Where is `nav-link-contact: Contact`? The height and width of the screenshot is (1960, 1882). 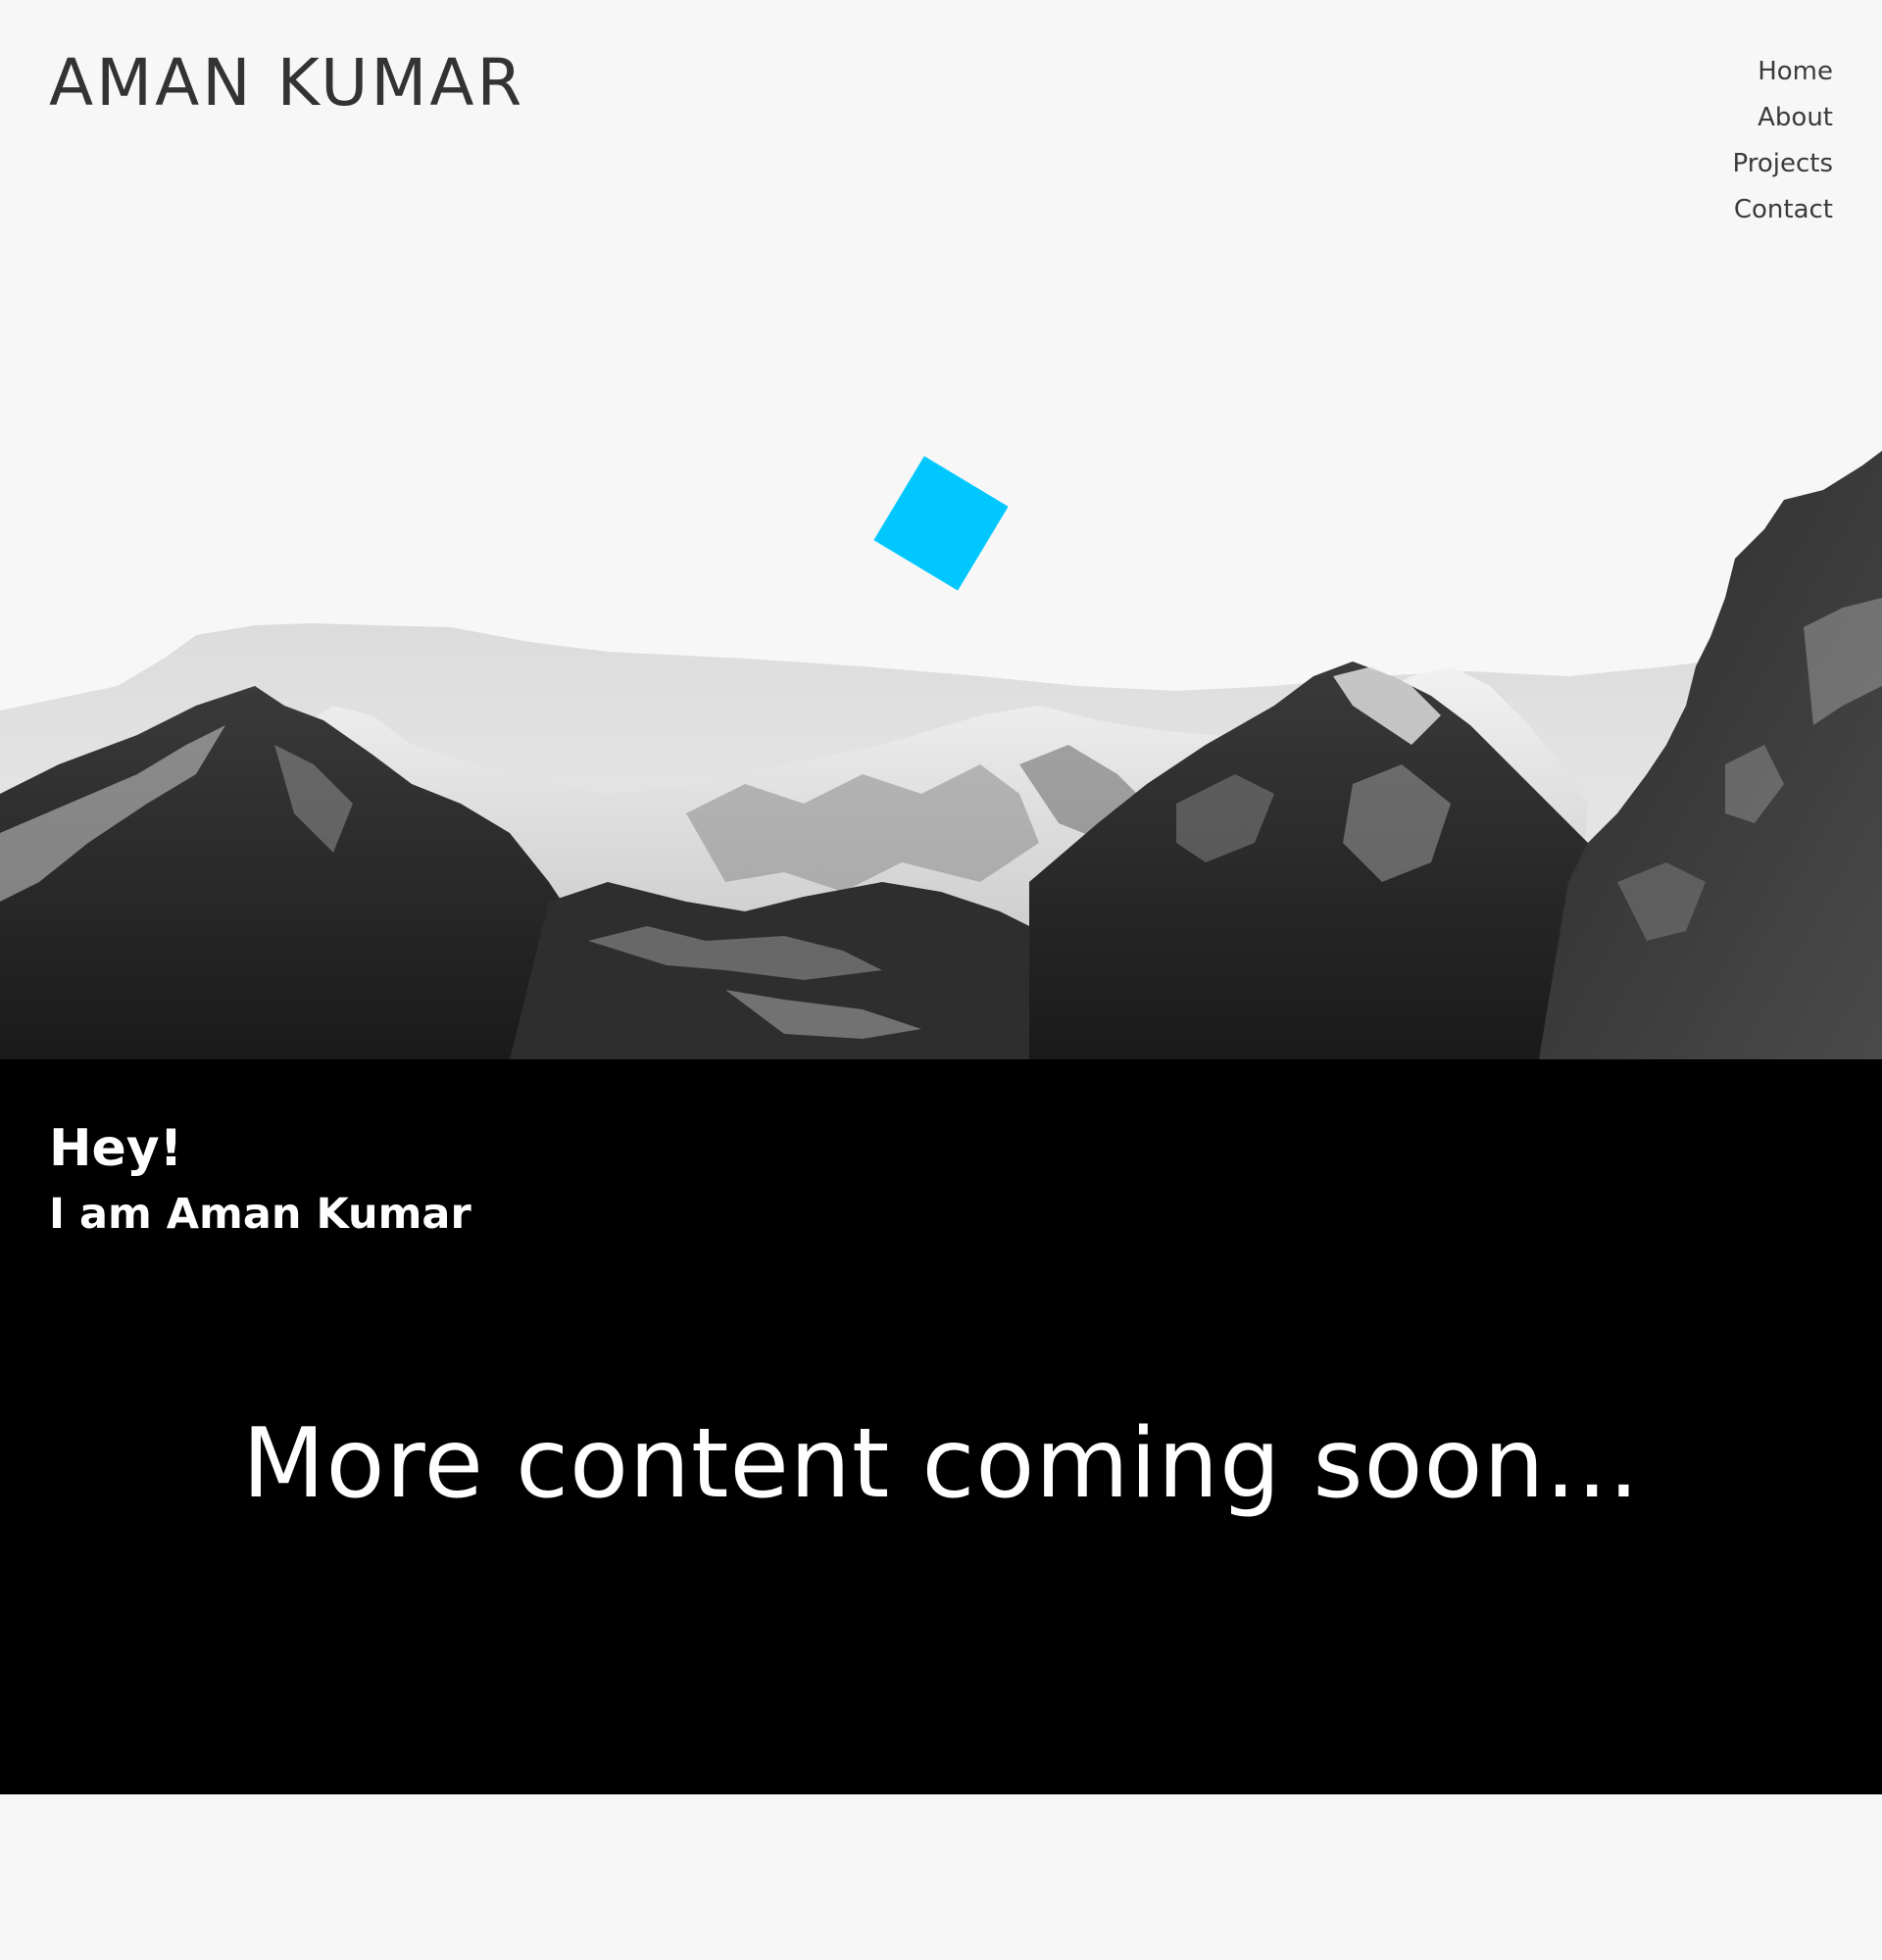 nav-link-contact: Contact is located at coordinates (1782, 210).